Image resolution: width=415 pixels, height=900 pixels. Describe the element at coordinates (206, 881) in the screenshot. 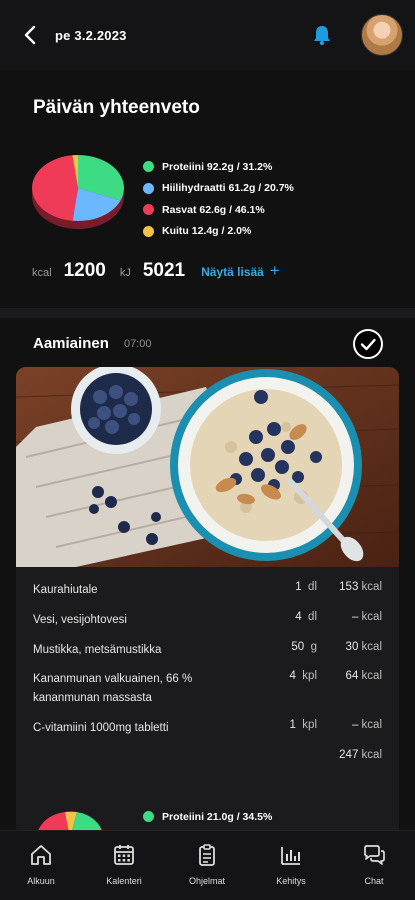

I see `nav-label: Ohjelmat` at that location.